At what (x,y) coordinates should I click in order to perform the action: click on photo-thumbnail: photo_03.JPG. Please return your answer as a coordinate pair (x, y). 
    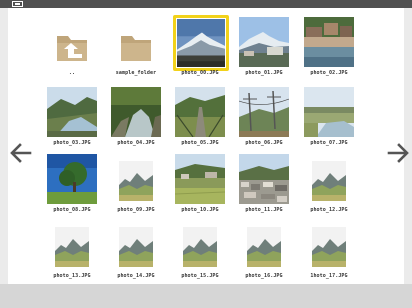
    Looking at the image, I should click on (72, 117).